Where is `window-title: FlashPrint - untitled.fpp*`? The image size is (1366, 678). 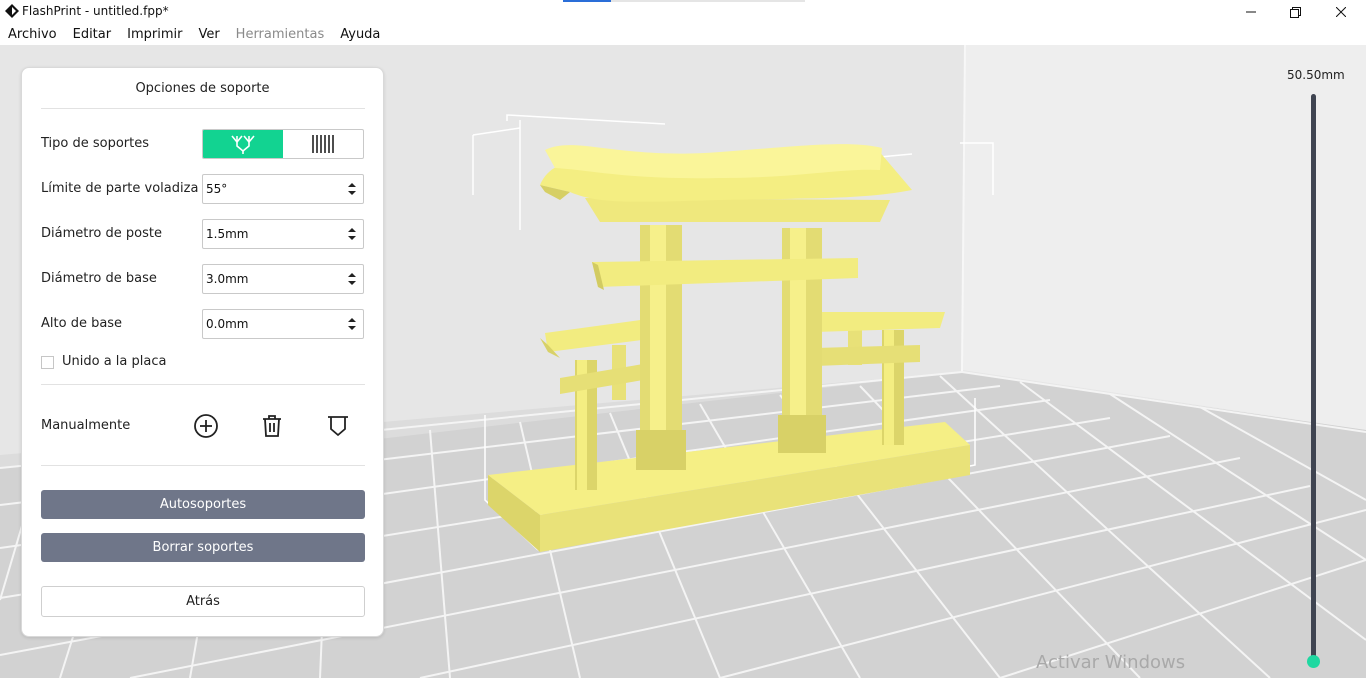
window-title: FlashPrint - untitled.fpp* is located at coordinates (95, 11).